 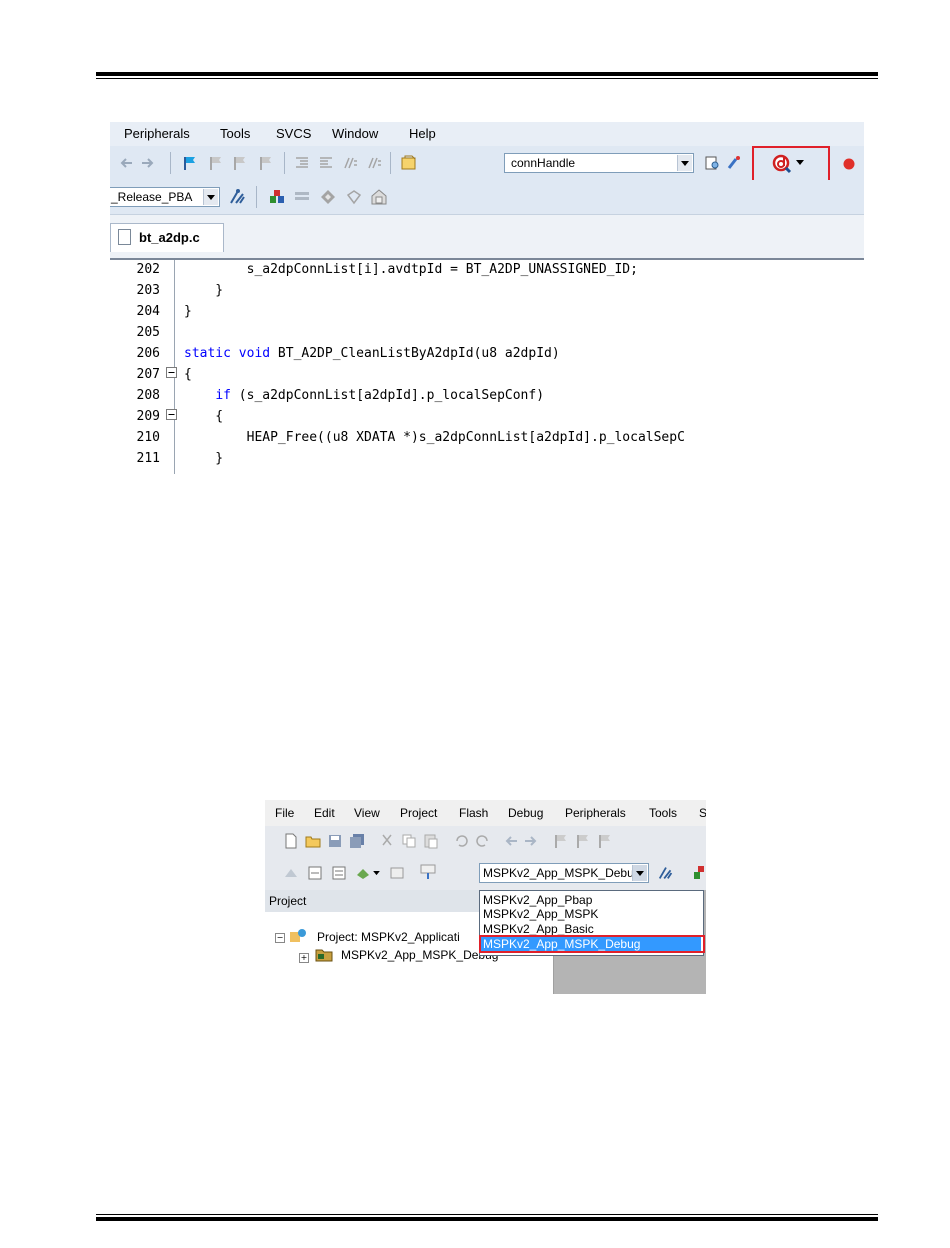 What do you see at coordinates (590, 914) in the screenshot?
I see `dropdown-option: MSPKv2_App_MSPK` at bounding box center [590, 914].